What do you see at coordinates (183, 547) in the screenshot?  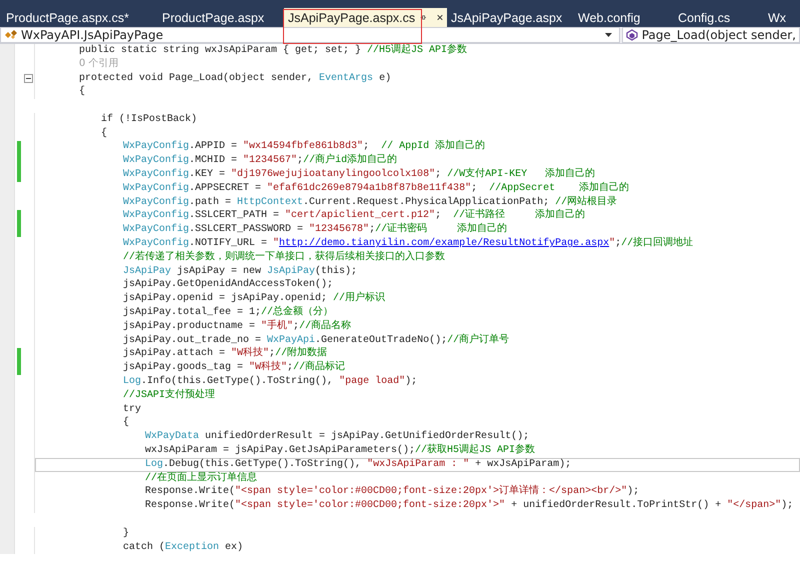 I see `code-line: catch (Exception ex)` at bounding box center [183, 547].